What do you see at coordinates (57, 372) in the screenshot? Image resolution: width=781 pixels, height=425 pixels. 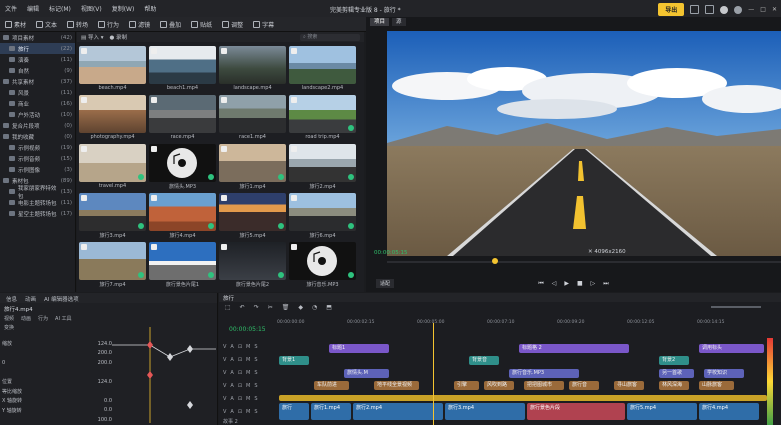 I see `property-row` at bounding box center [57, 372].